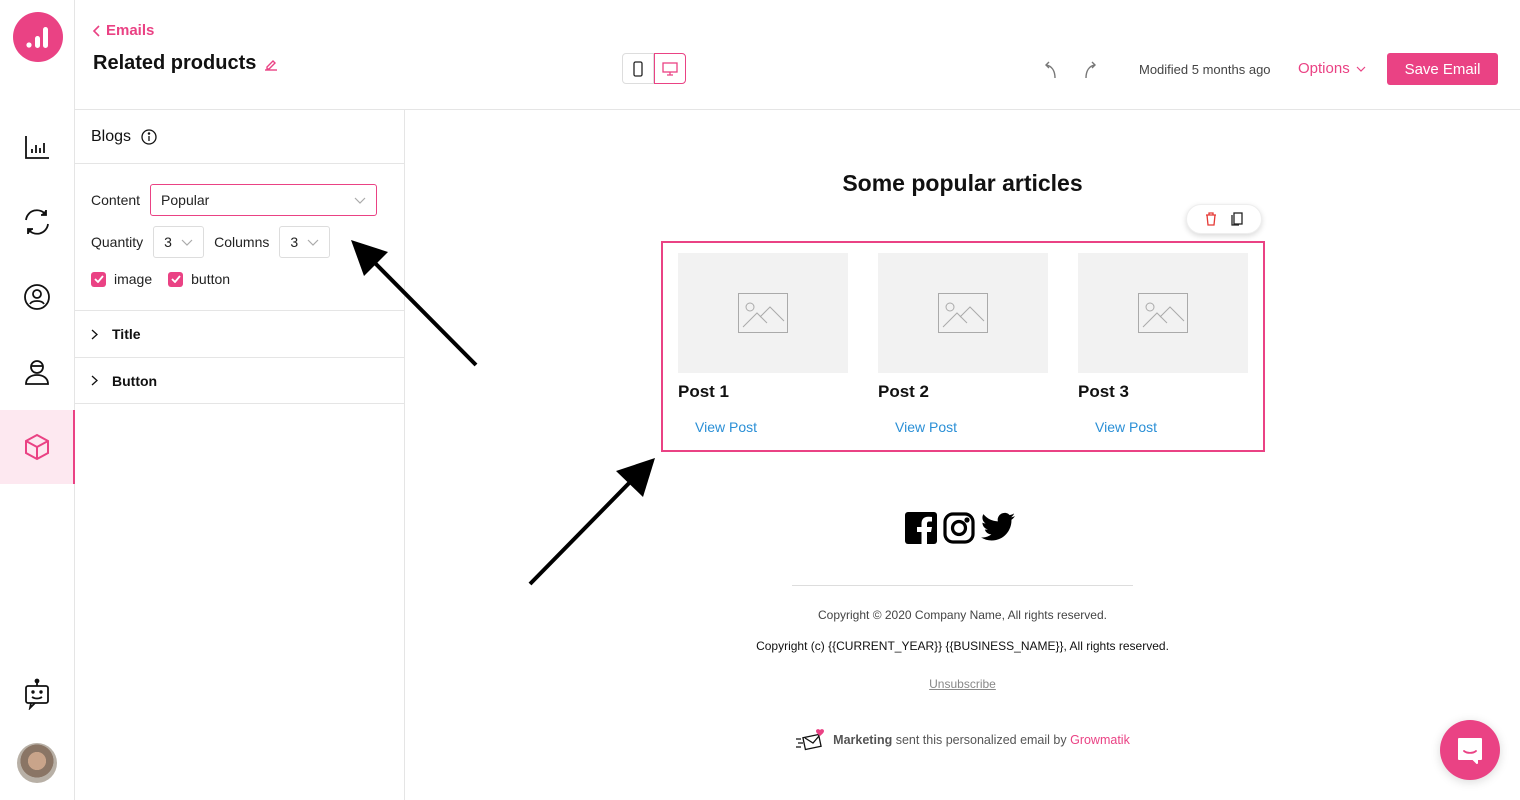 This screenshot has width=1520, height=800. I want to click on columns-value: 3, so click(294, 242).